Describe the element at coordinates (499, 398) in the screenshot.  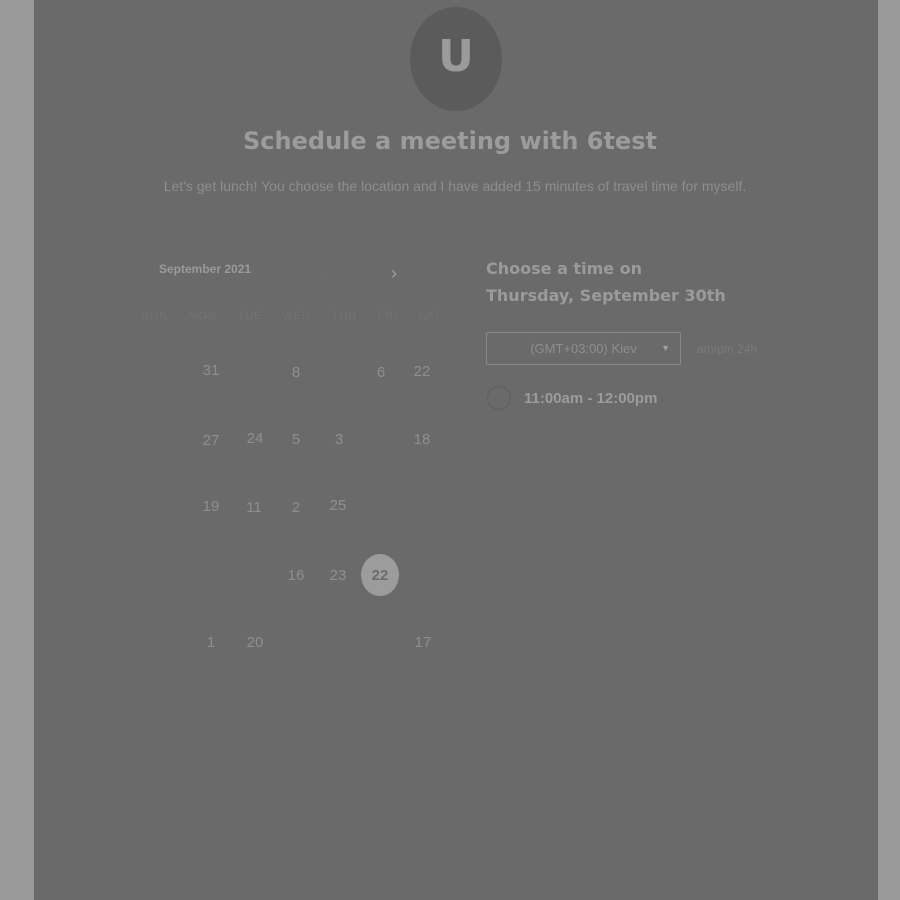
I see `radio-icon` at that location.